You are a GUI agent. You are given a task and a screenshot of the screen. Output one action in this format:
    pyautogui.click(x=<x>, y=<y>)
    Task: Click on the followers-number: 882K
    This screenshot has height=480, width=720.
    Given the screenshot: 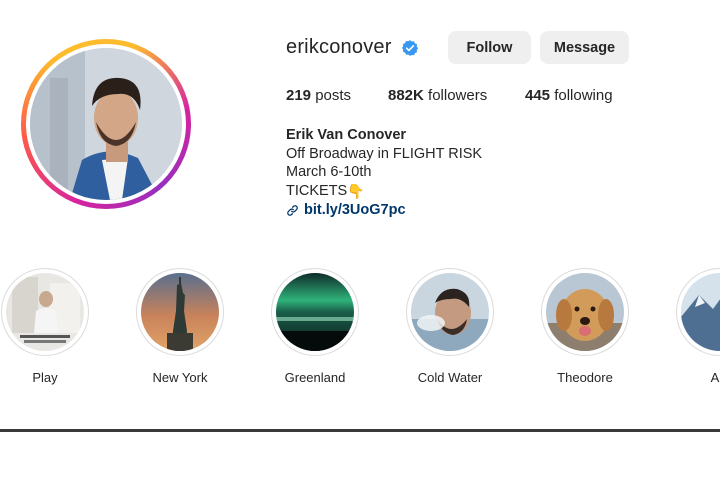 What is the action you would take?
    pyautogui.click(x=406, y=95)
    